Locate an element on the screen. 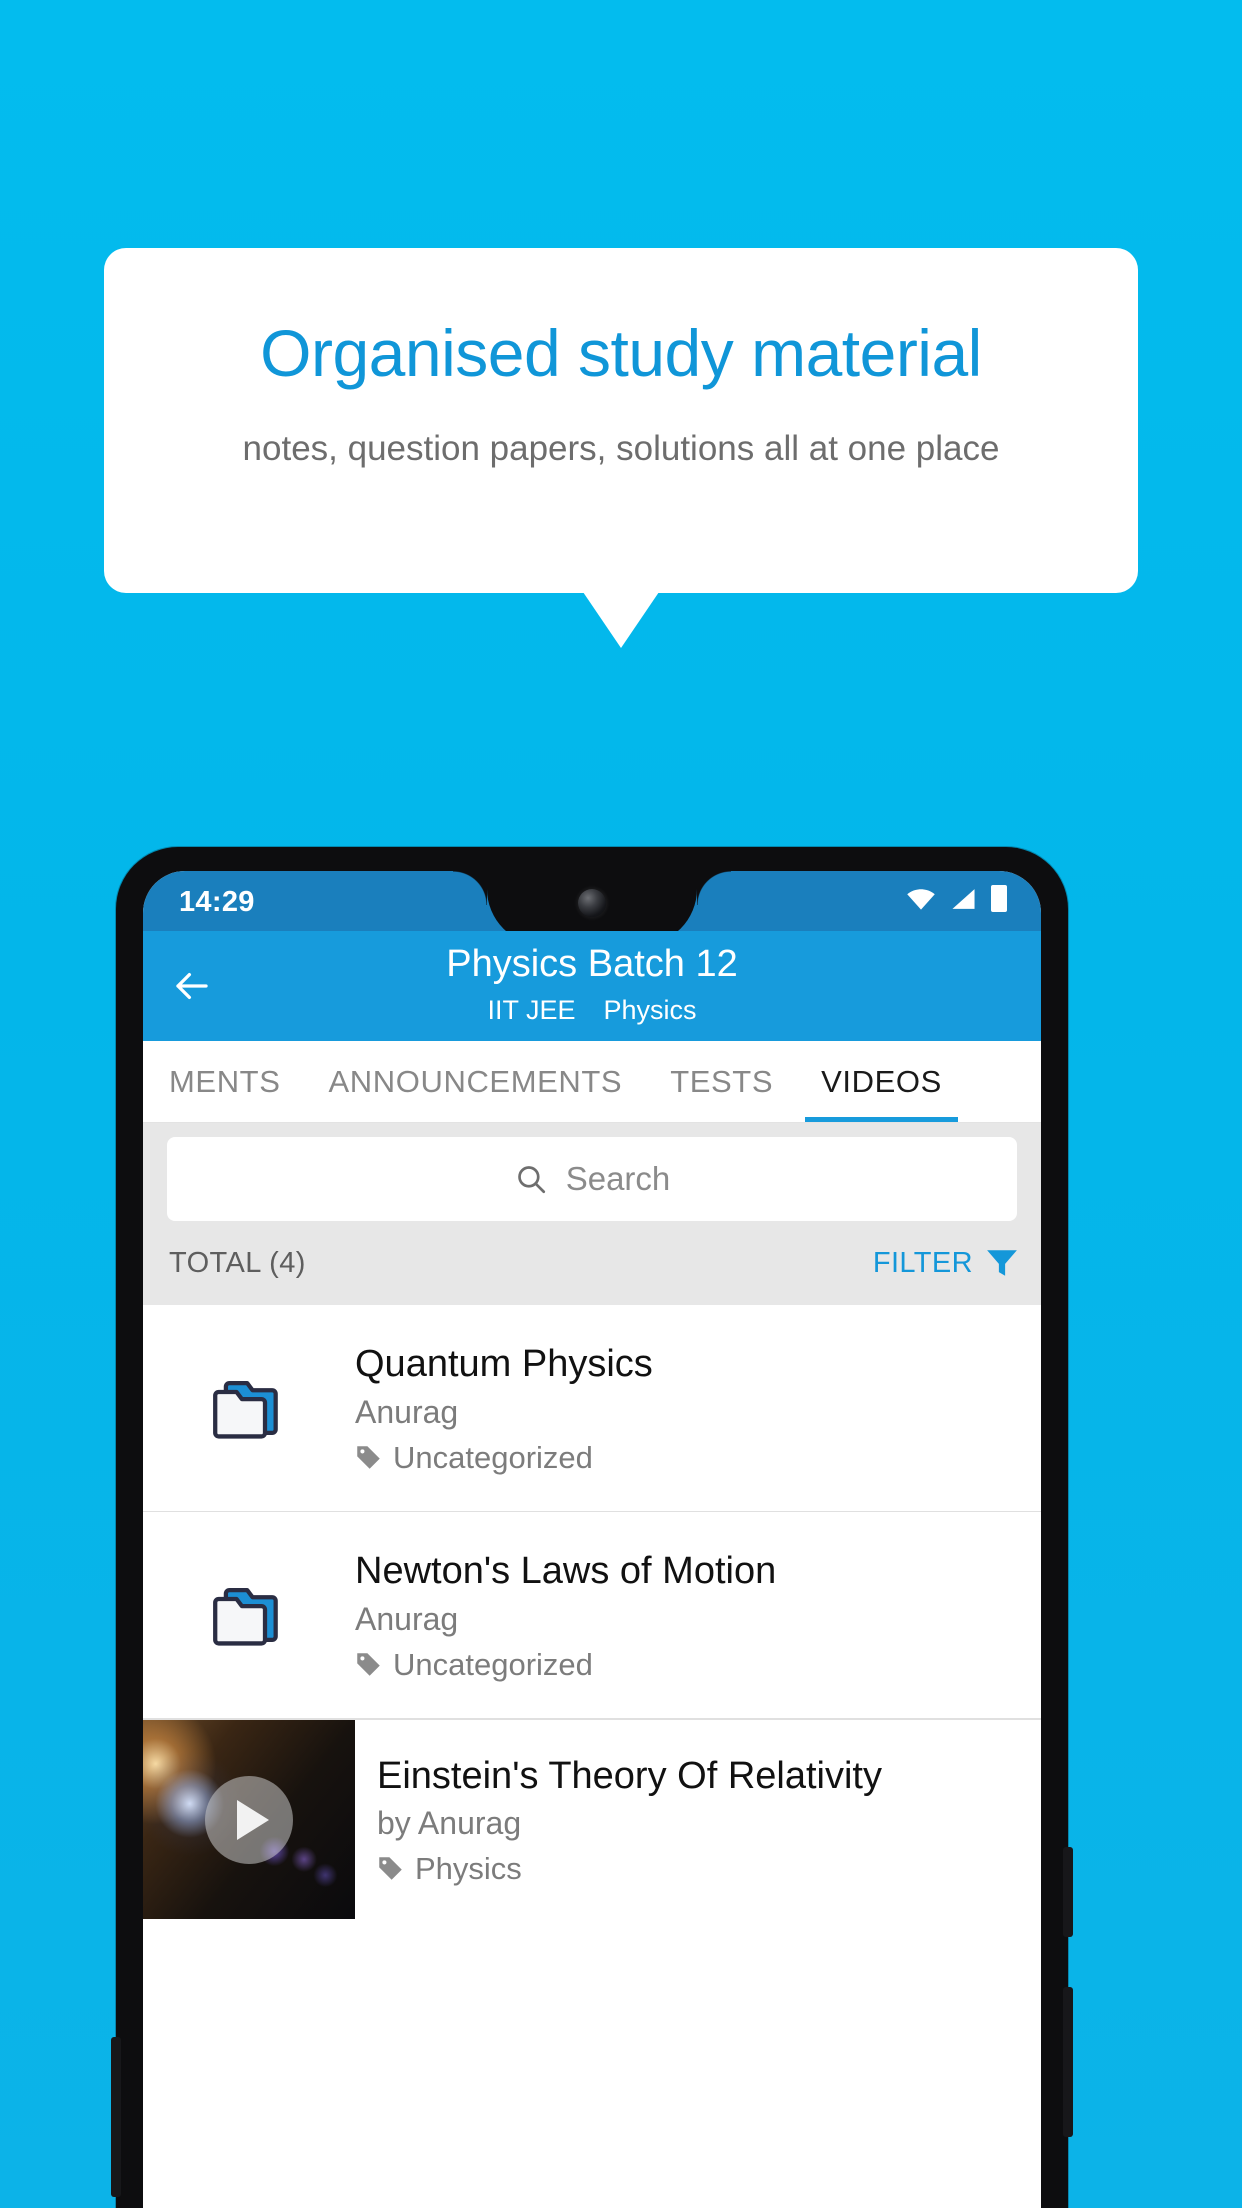 The height and width of the screenshot is (2208, 1242). filter-icon is located at coordinates (1002, 1263).